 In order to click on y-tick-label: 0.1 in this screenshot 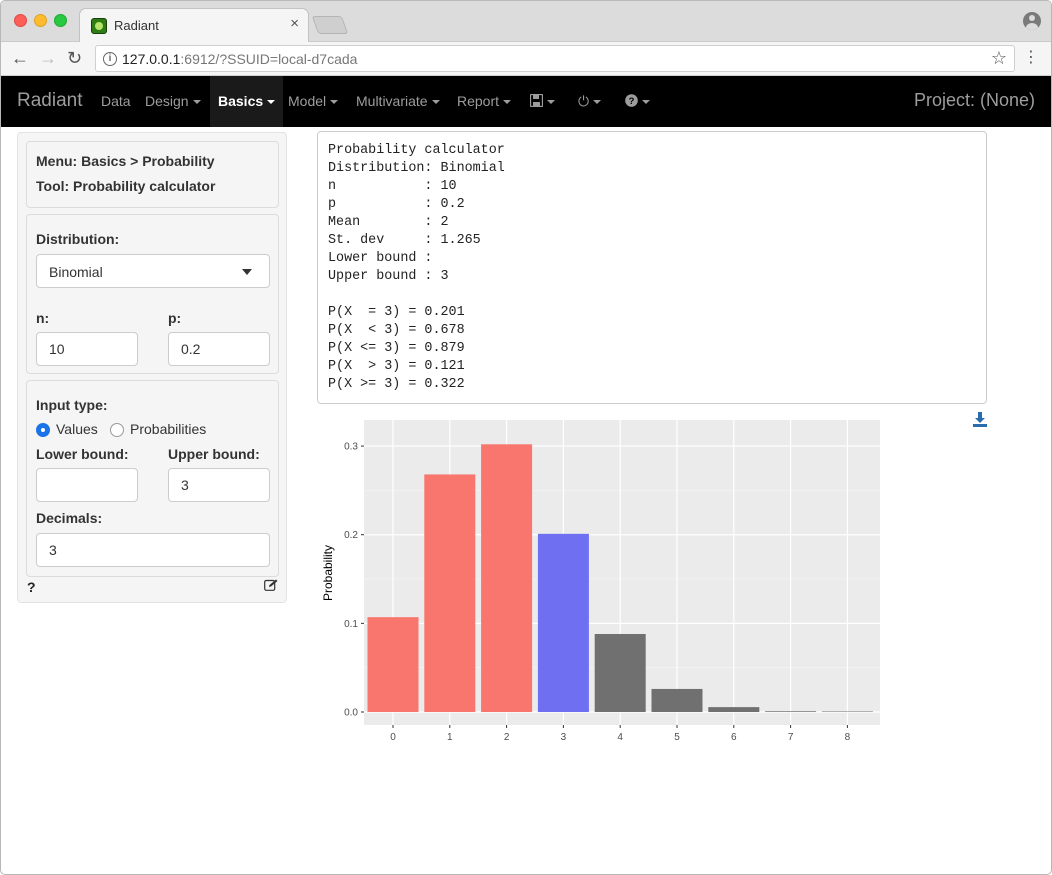, I will do `click(351, 624)`.